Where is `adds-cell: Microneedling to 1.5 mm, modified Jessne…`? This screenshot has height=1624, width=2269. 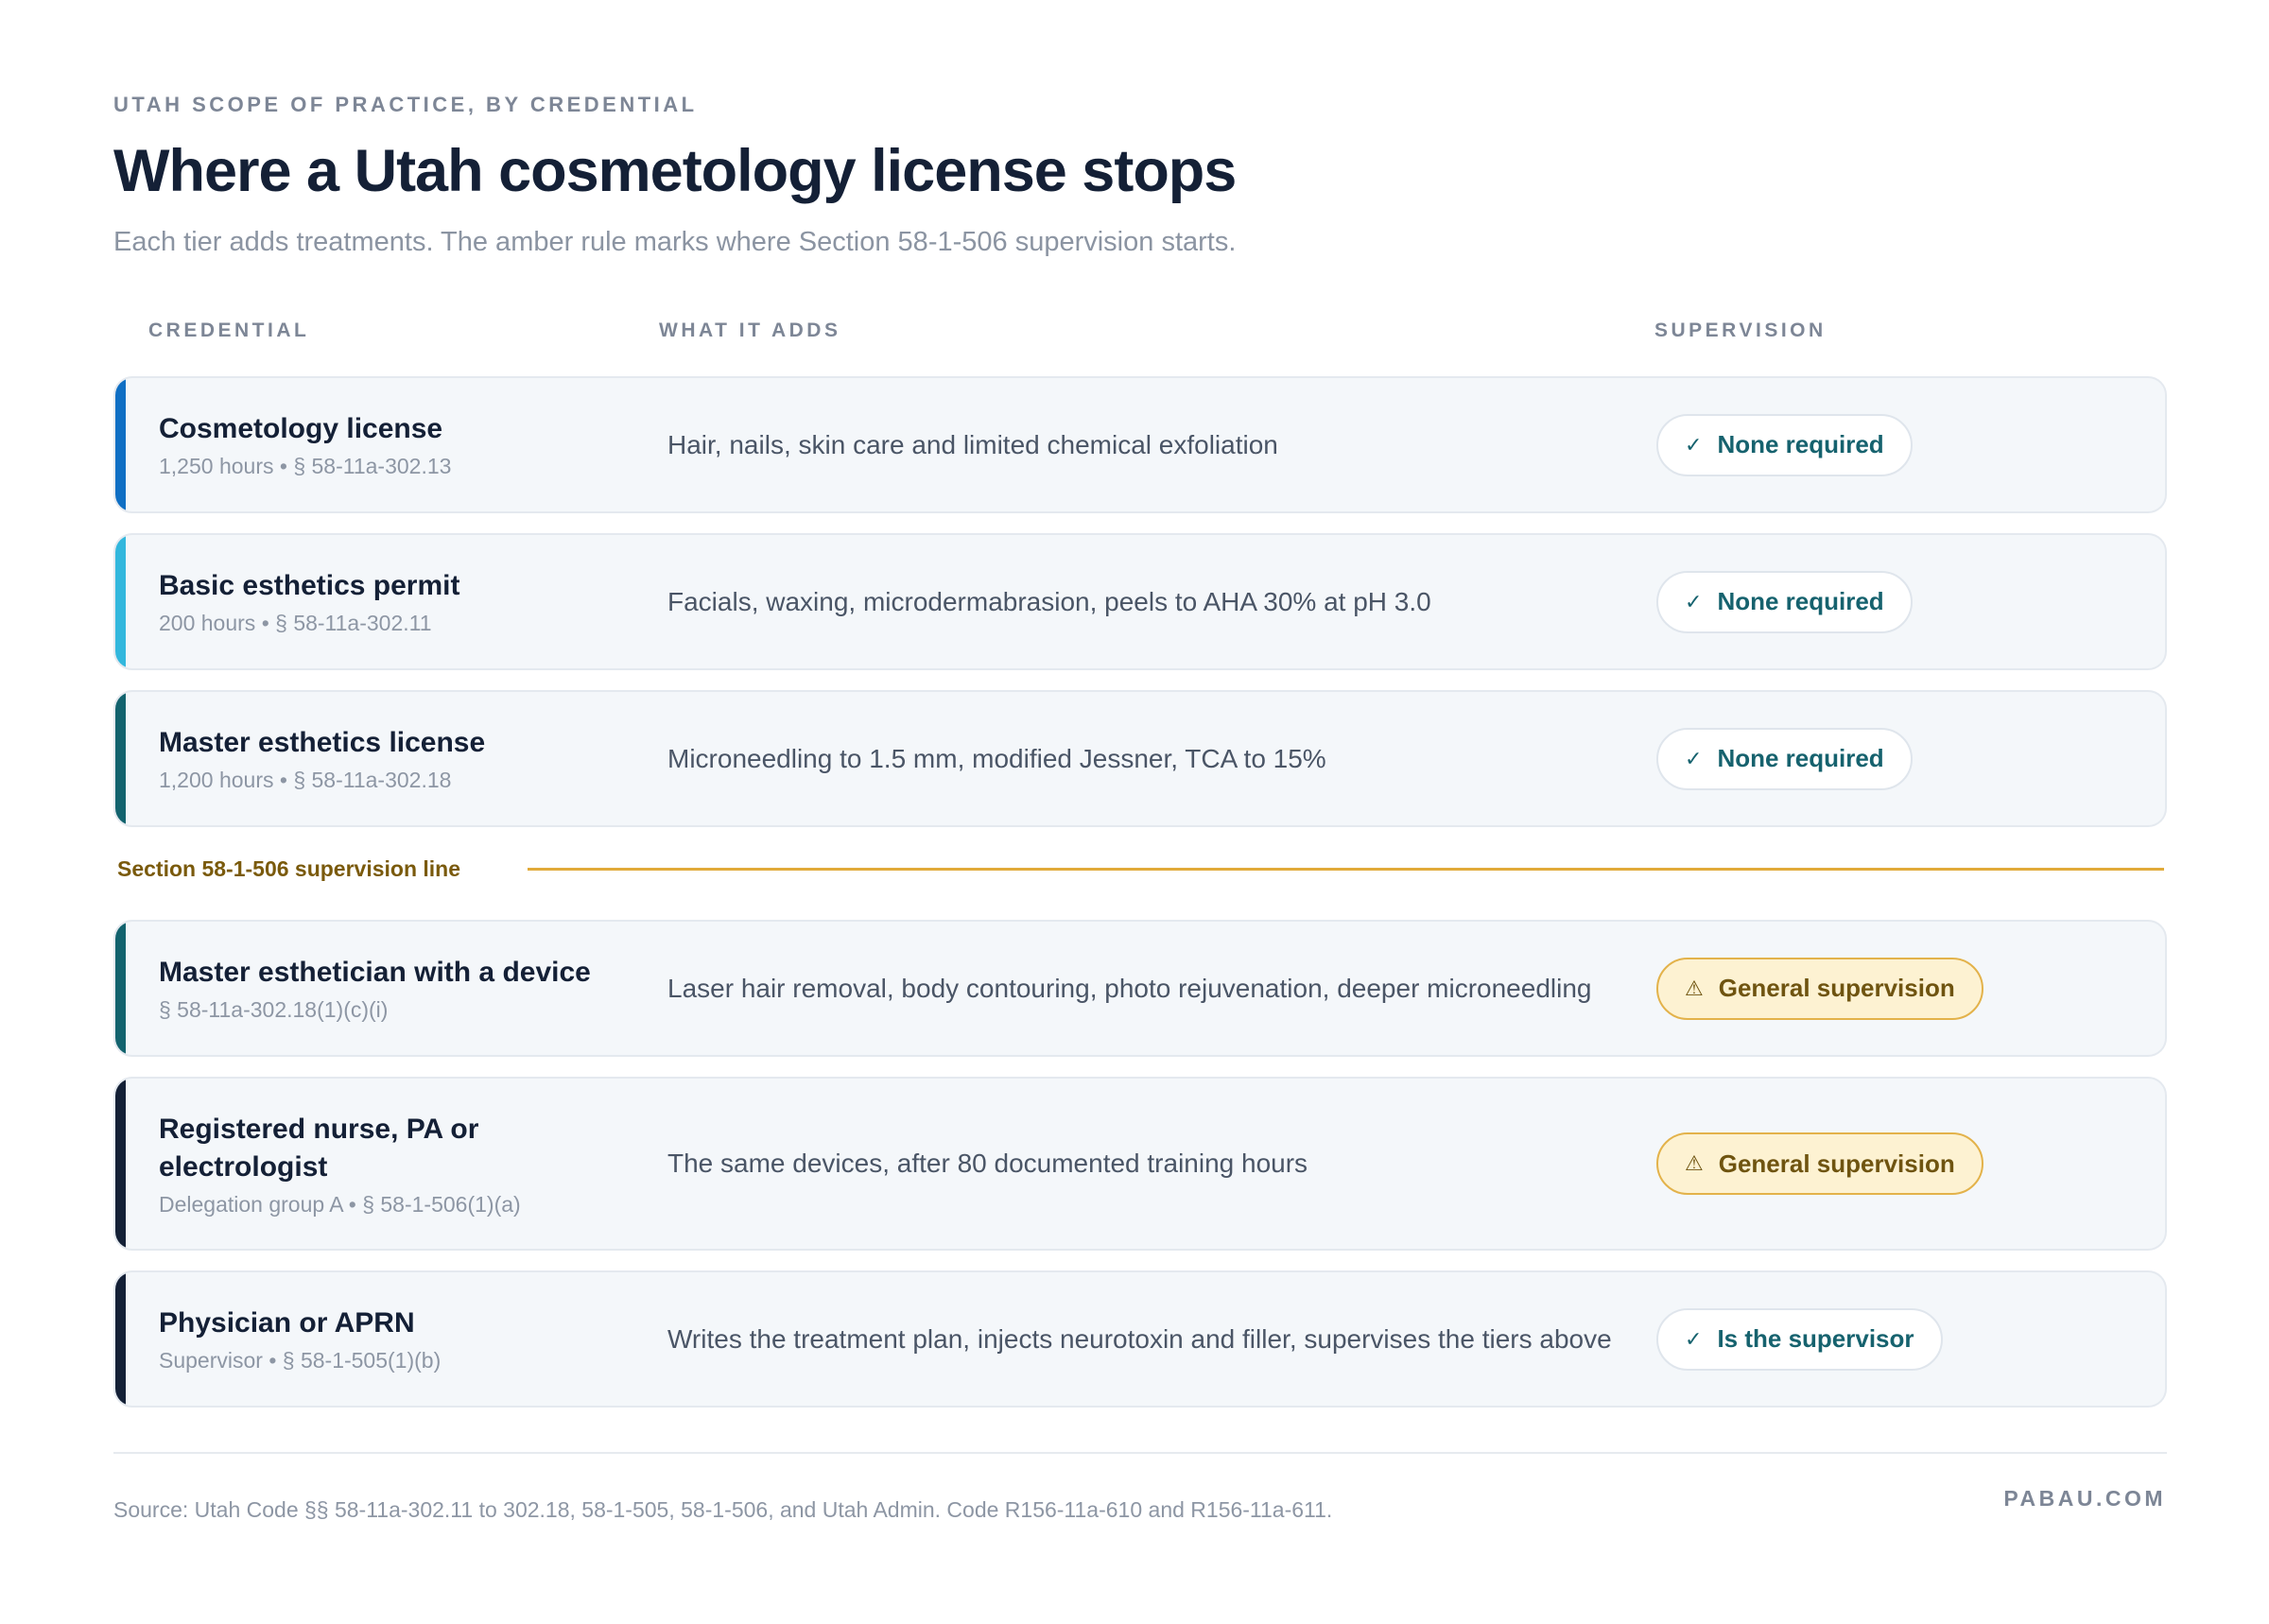 adds-cell: Microneedling to 1.5 mm, modified Jessne… is located at coordinates (996, 758).